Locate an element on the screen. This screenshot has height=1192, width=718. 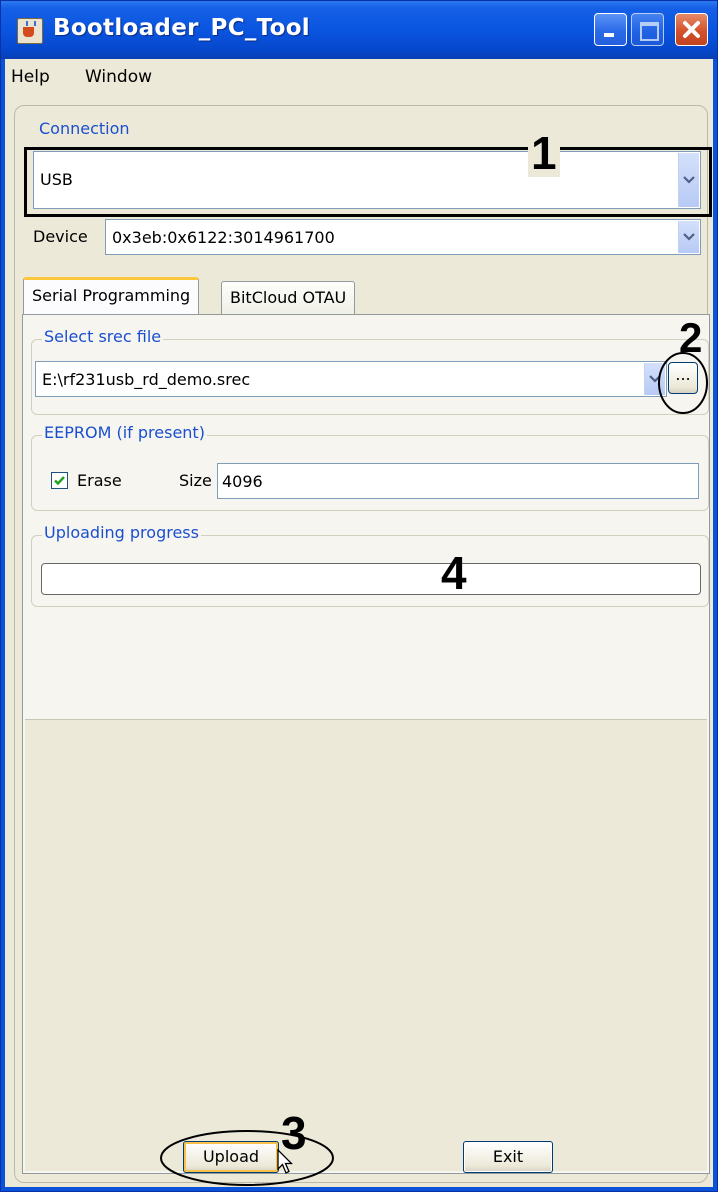
chevron-down-icon is located at coordinates (688, 237).